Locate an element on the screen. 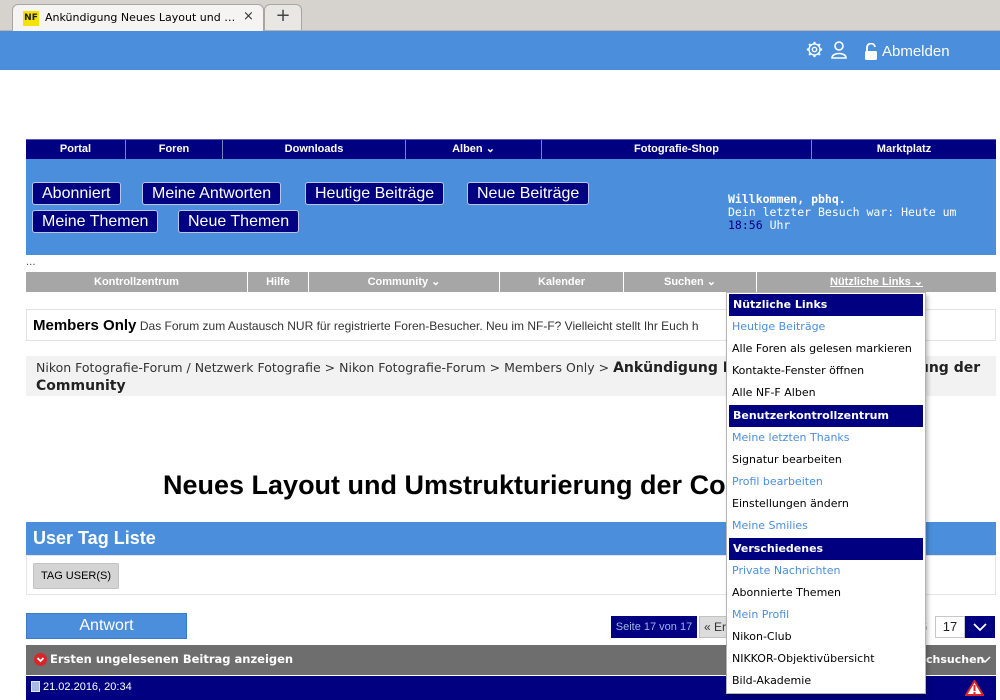  menu-item-abonnierte-themen: Abonnierte Themen is located at coordinates (826, 593).